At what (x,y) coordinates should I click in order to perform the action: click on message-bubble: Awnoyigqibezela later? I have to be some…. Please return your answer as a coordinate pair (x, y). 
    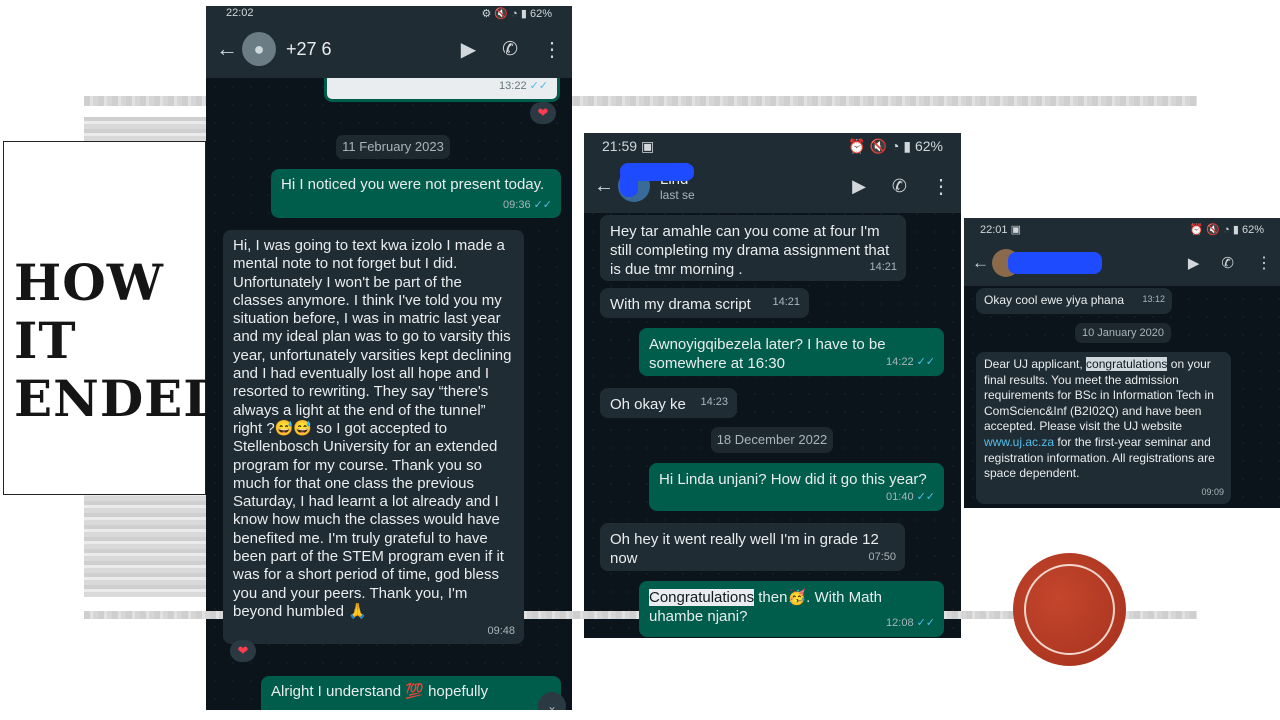
    Looking at the image, I should click on (791, 352).